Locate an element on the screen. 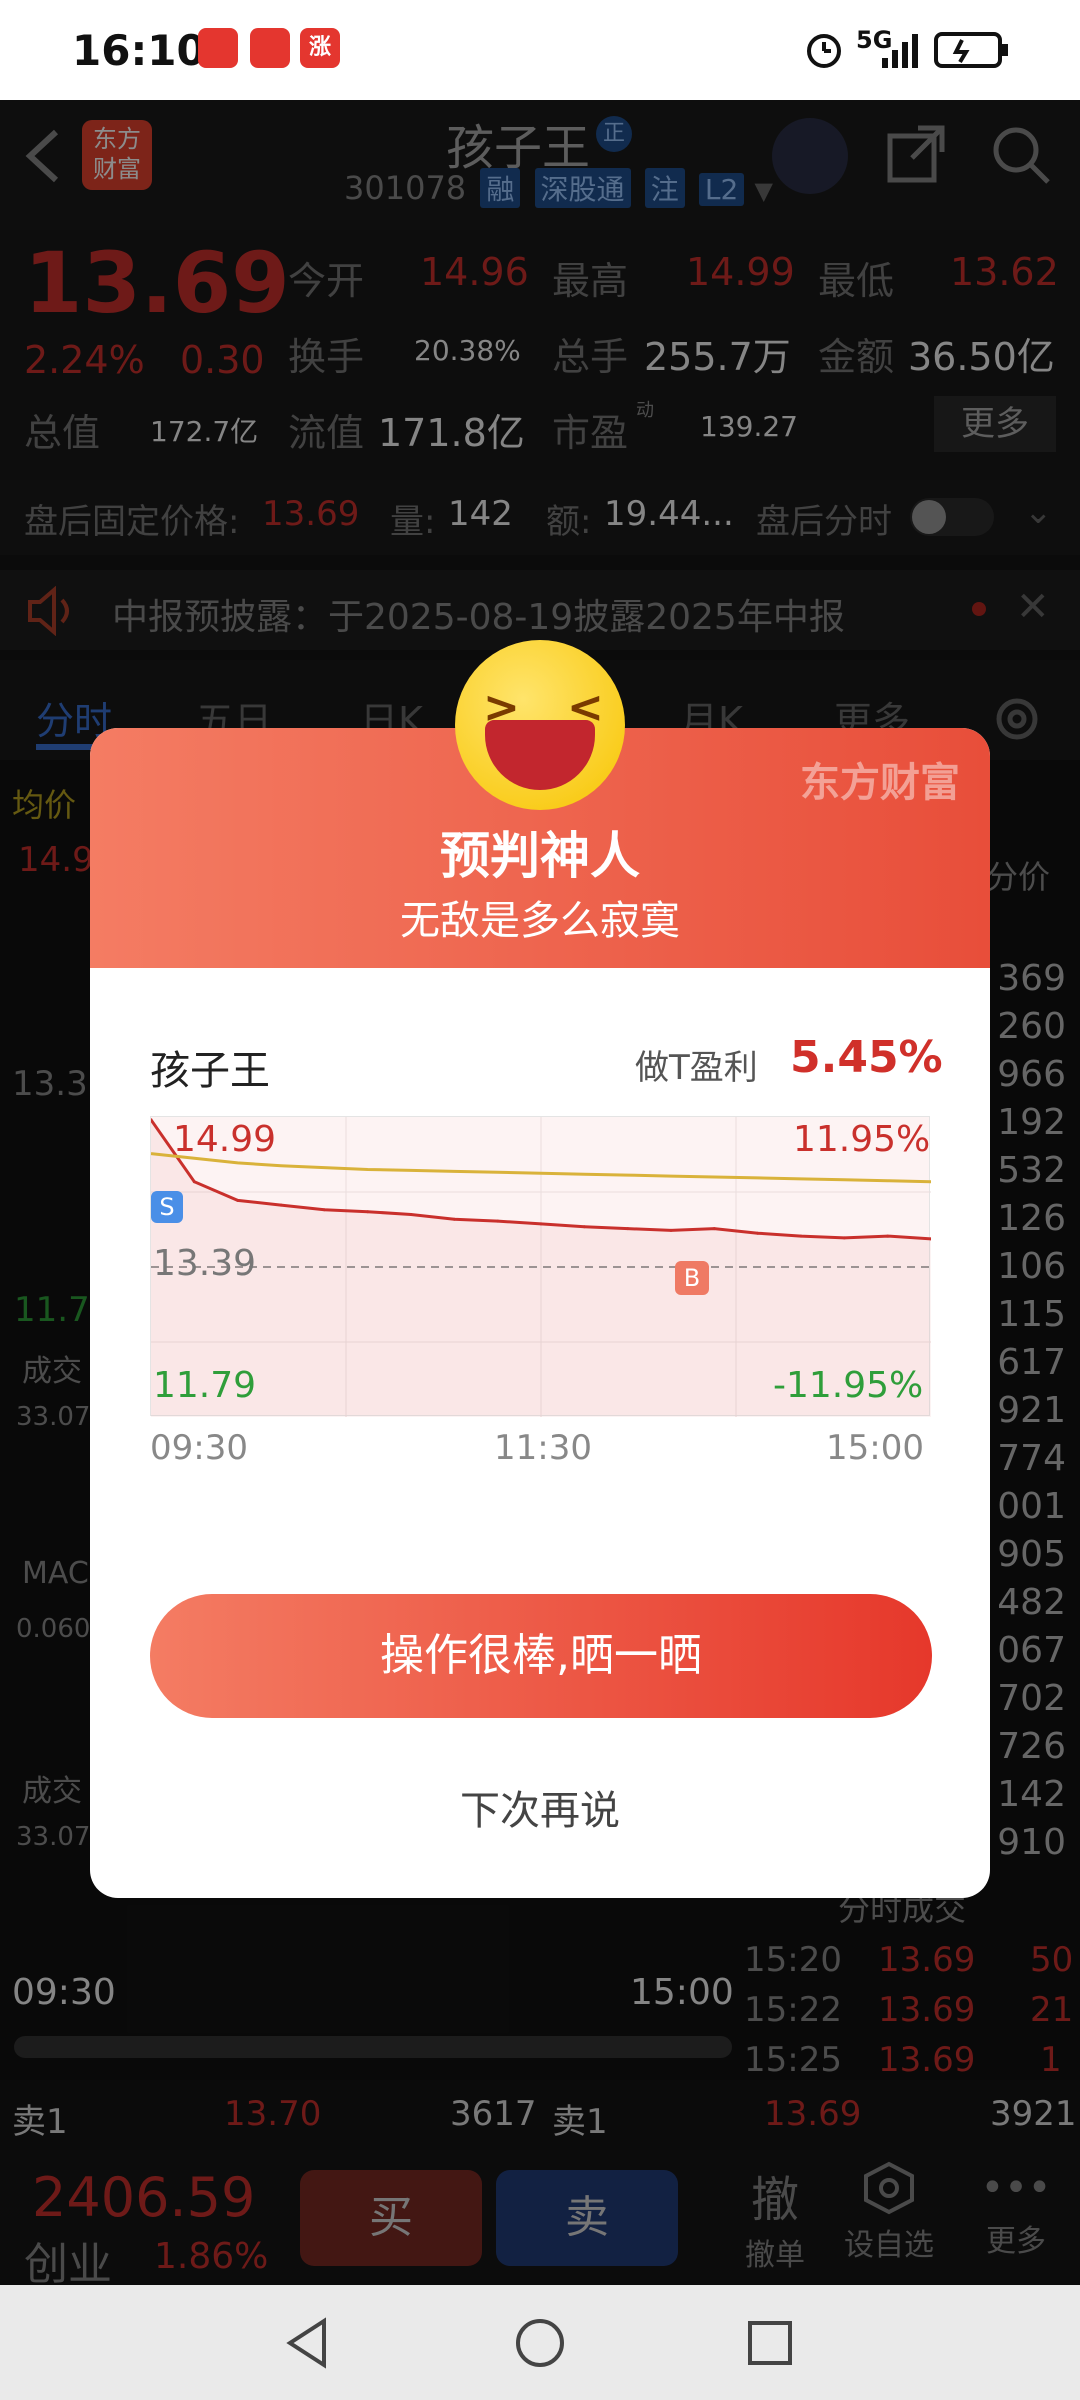  chart-x-start: 09:30 is located at coordinates (199, 1448).